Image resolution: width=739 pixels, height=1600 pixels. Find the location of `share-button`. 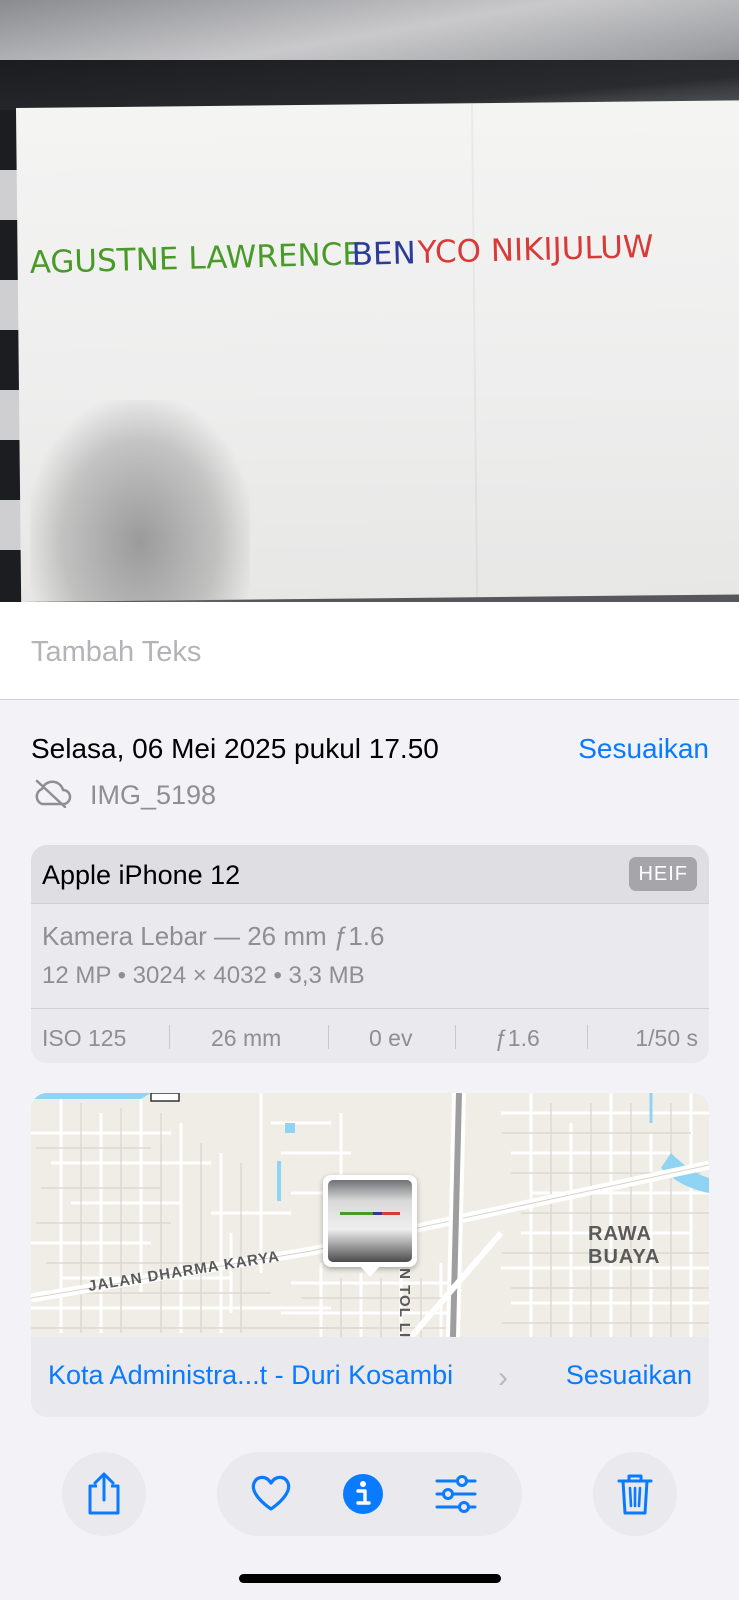

share-button is located at coordinates (104, 1494).